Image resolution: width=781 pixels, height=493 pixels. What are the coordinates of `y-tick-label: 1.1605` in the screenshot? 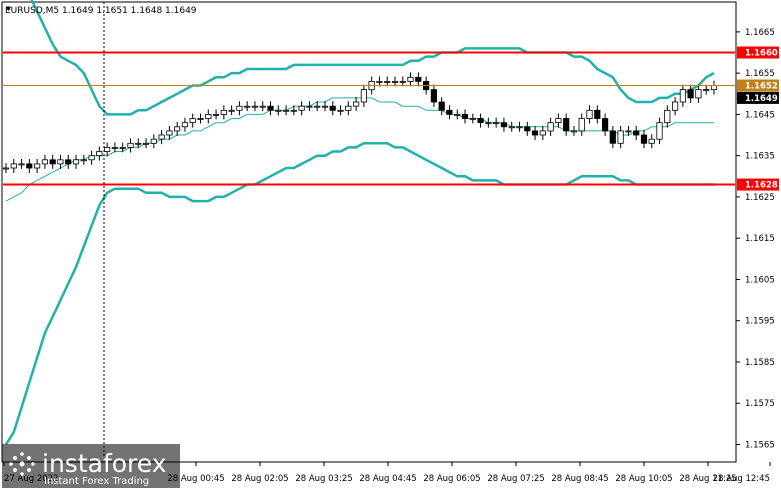 It's located at (760, 280).